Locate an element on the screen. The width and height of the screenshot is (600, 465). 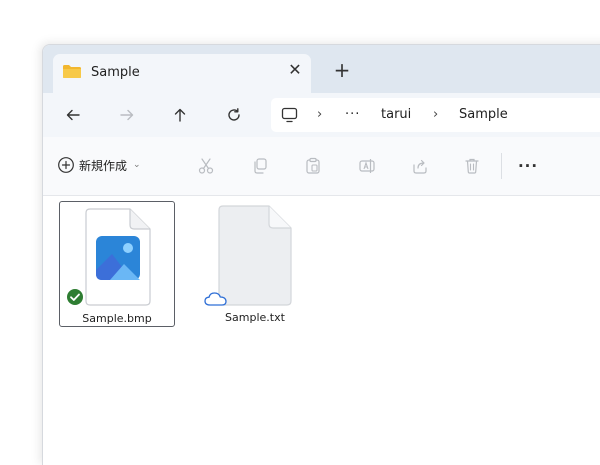
file-name: Sample.bmp is located at coordinates (117, 318).